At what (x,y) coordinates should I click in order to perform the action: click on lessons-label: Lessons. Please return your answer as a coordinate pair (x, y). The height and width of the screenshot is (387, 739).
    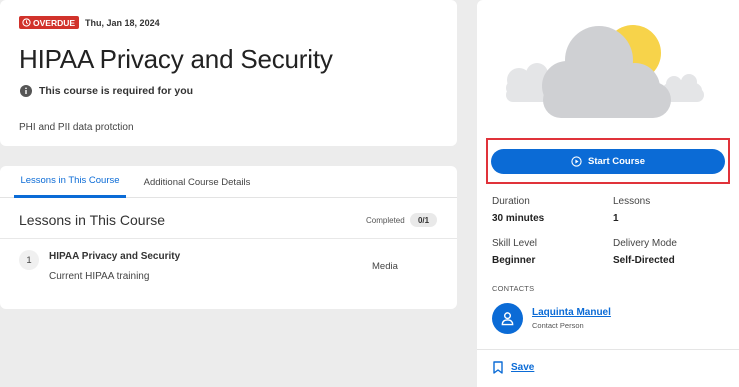
    Looking at the image, I should click on (632, 201).